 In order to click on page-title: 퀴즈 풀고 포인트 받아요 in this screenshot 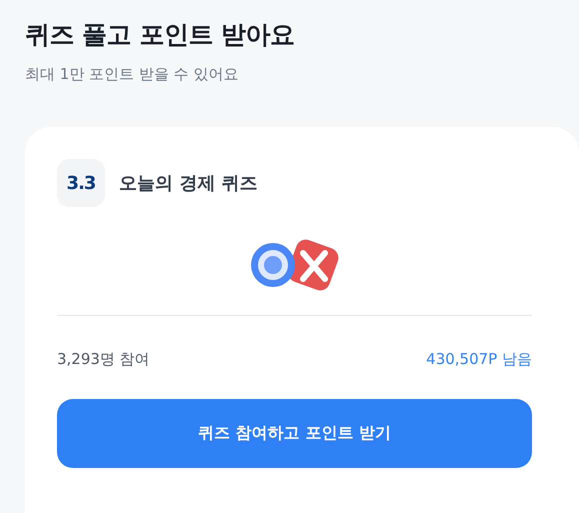, I will do `click(160, 35)`.